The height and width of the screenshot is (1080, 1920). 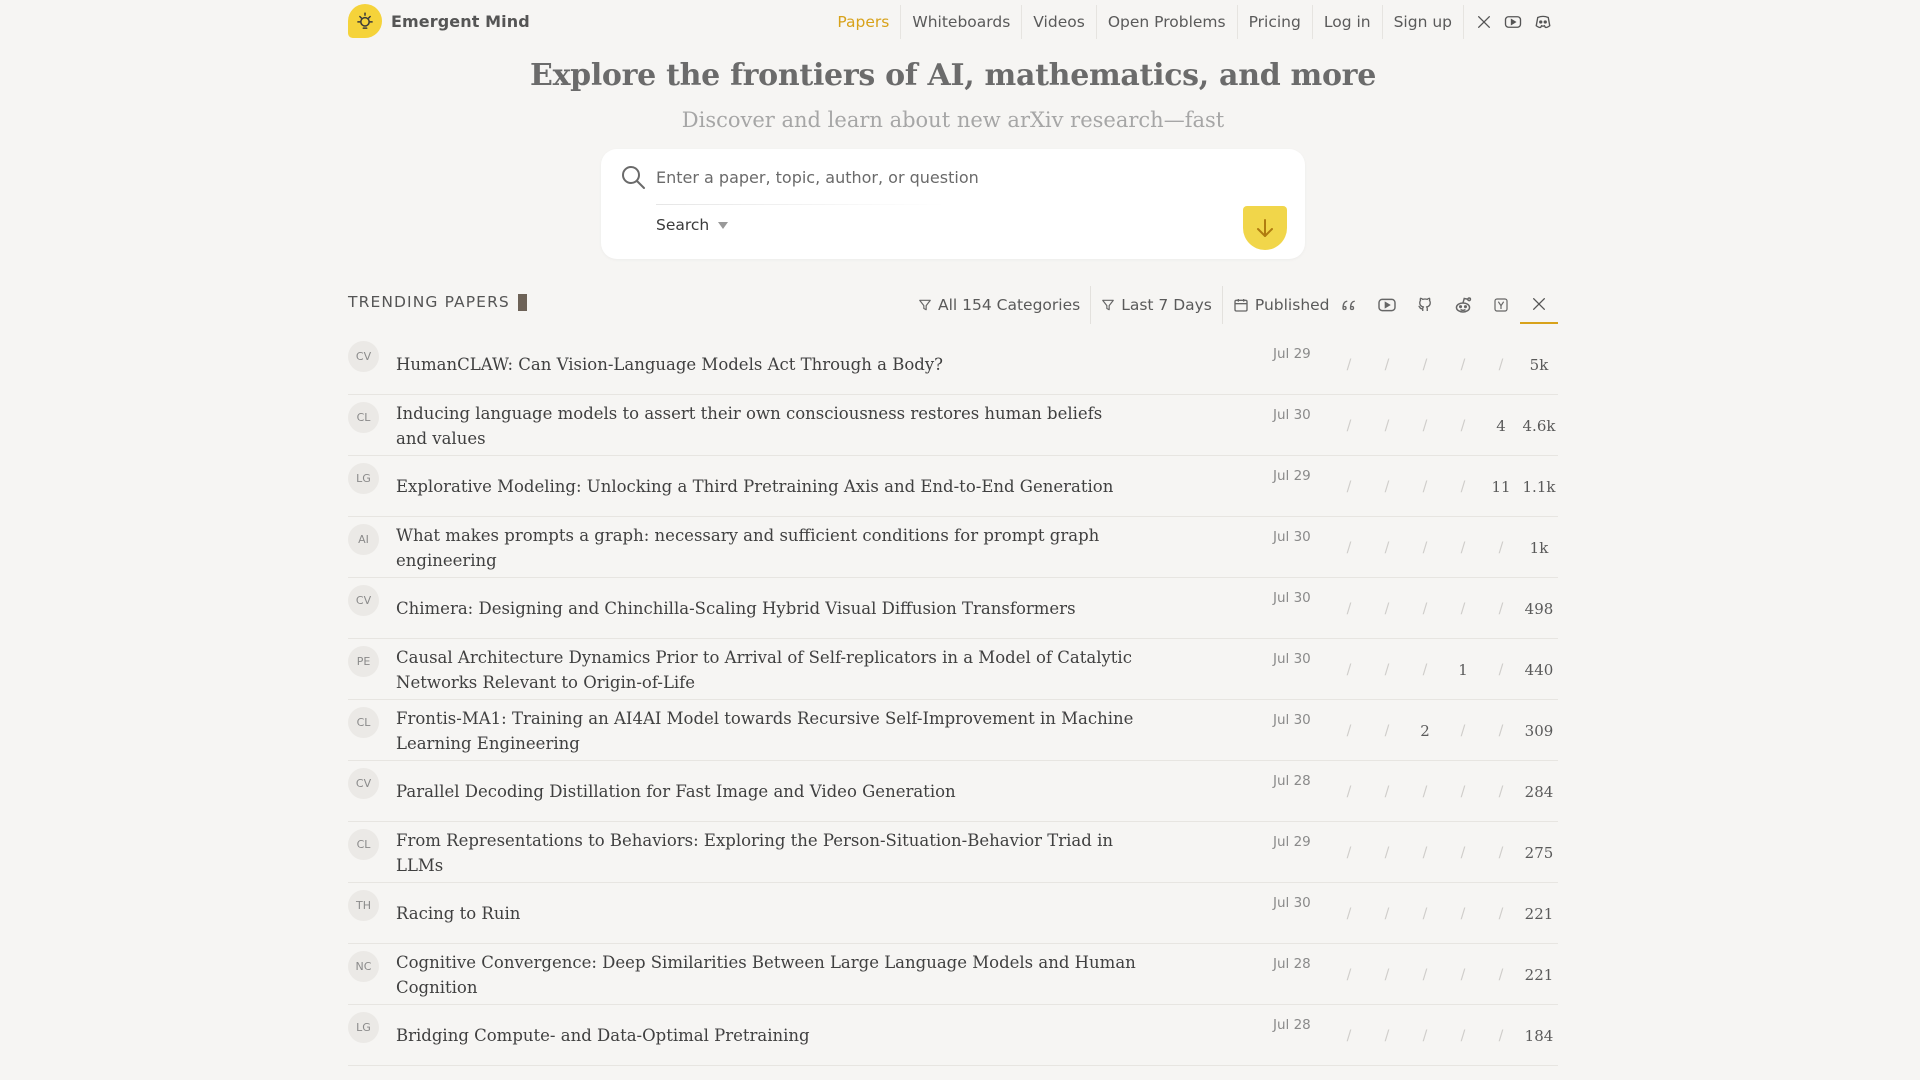 I want to click on cursor-block, so click(x=522, y=302).